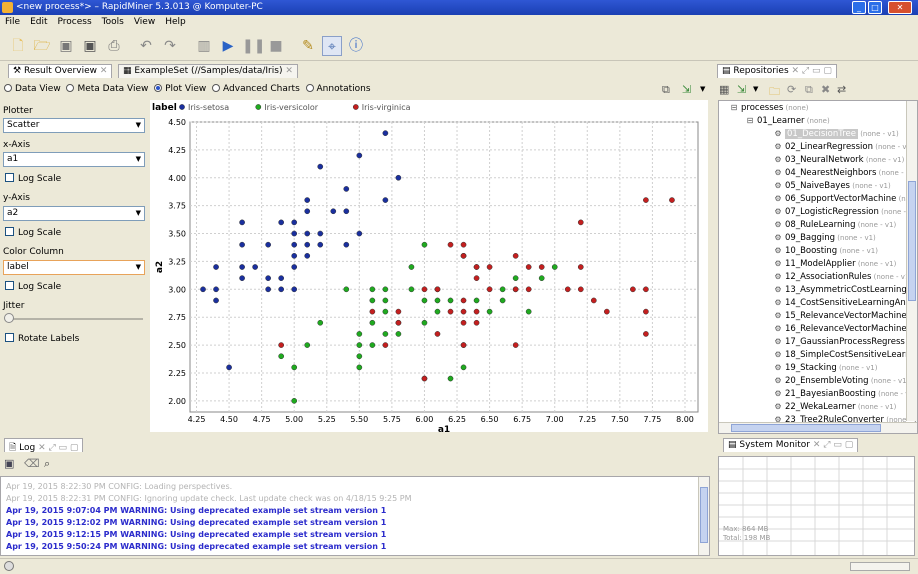  Describe the element at coordinates (787, 121) in the screenshot. I see `tree-item: ⊟ 01_Learner (none)` at that location.